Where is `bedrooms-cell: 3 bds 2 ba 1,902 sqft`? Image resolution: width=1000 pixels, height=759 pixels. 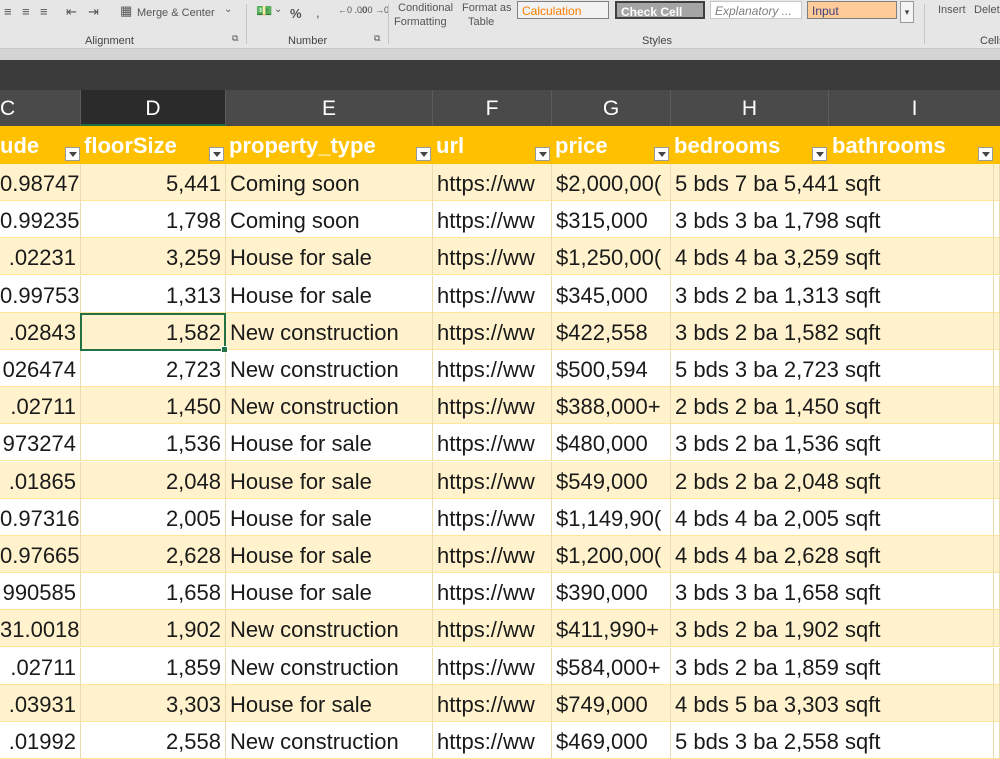 bedrooms-cell: 3 bds 2 ba 1,902 sqft is located at coordinates (816, 628).